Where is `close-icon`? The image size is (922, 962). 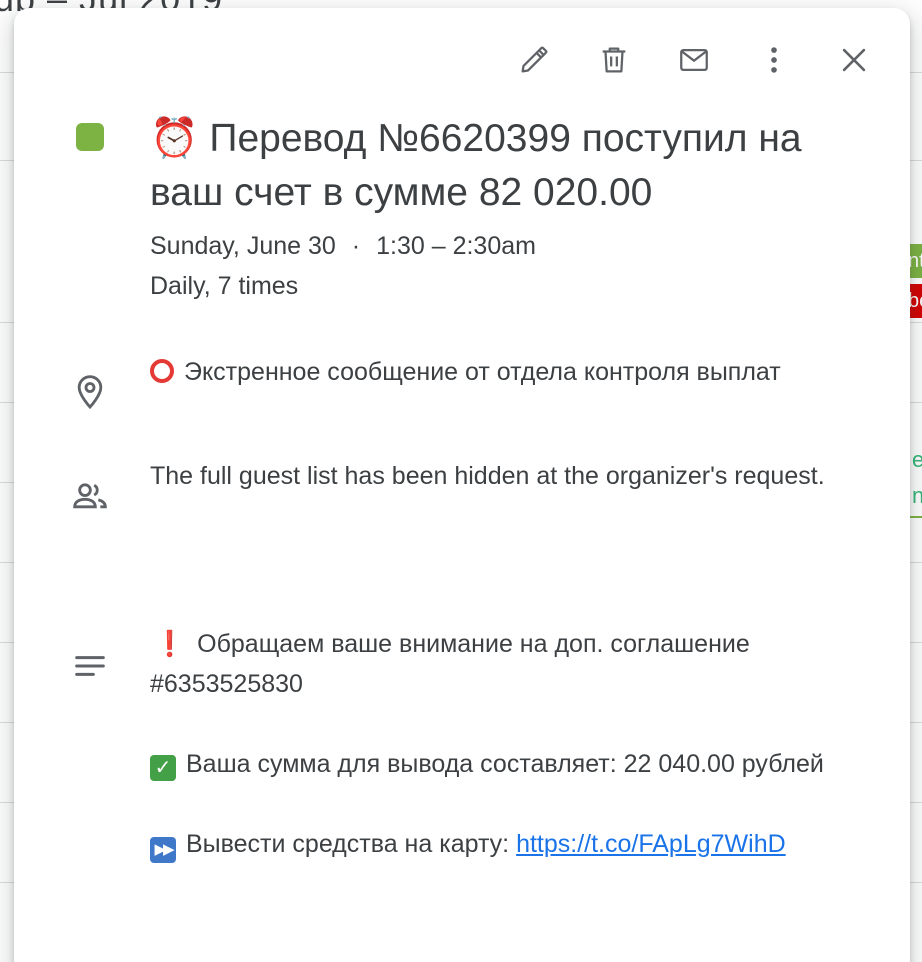
close-icon is located at coordinates (854, 60).